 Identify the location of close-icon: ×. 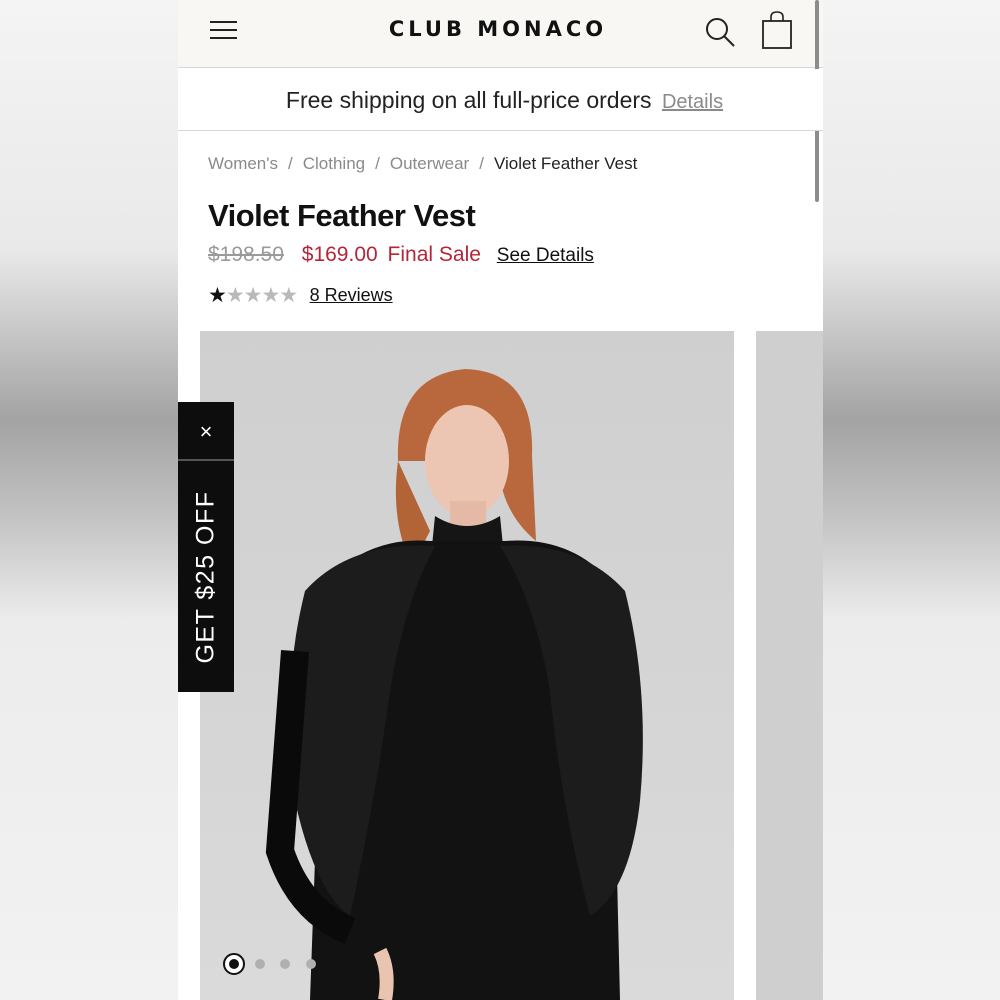
(206, 431).